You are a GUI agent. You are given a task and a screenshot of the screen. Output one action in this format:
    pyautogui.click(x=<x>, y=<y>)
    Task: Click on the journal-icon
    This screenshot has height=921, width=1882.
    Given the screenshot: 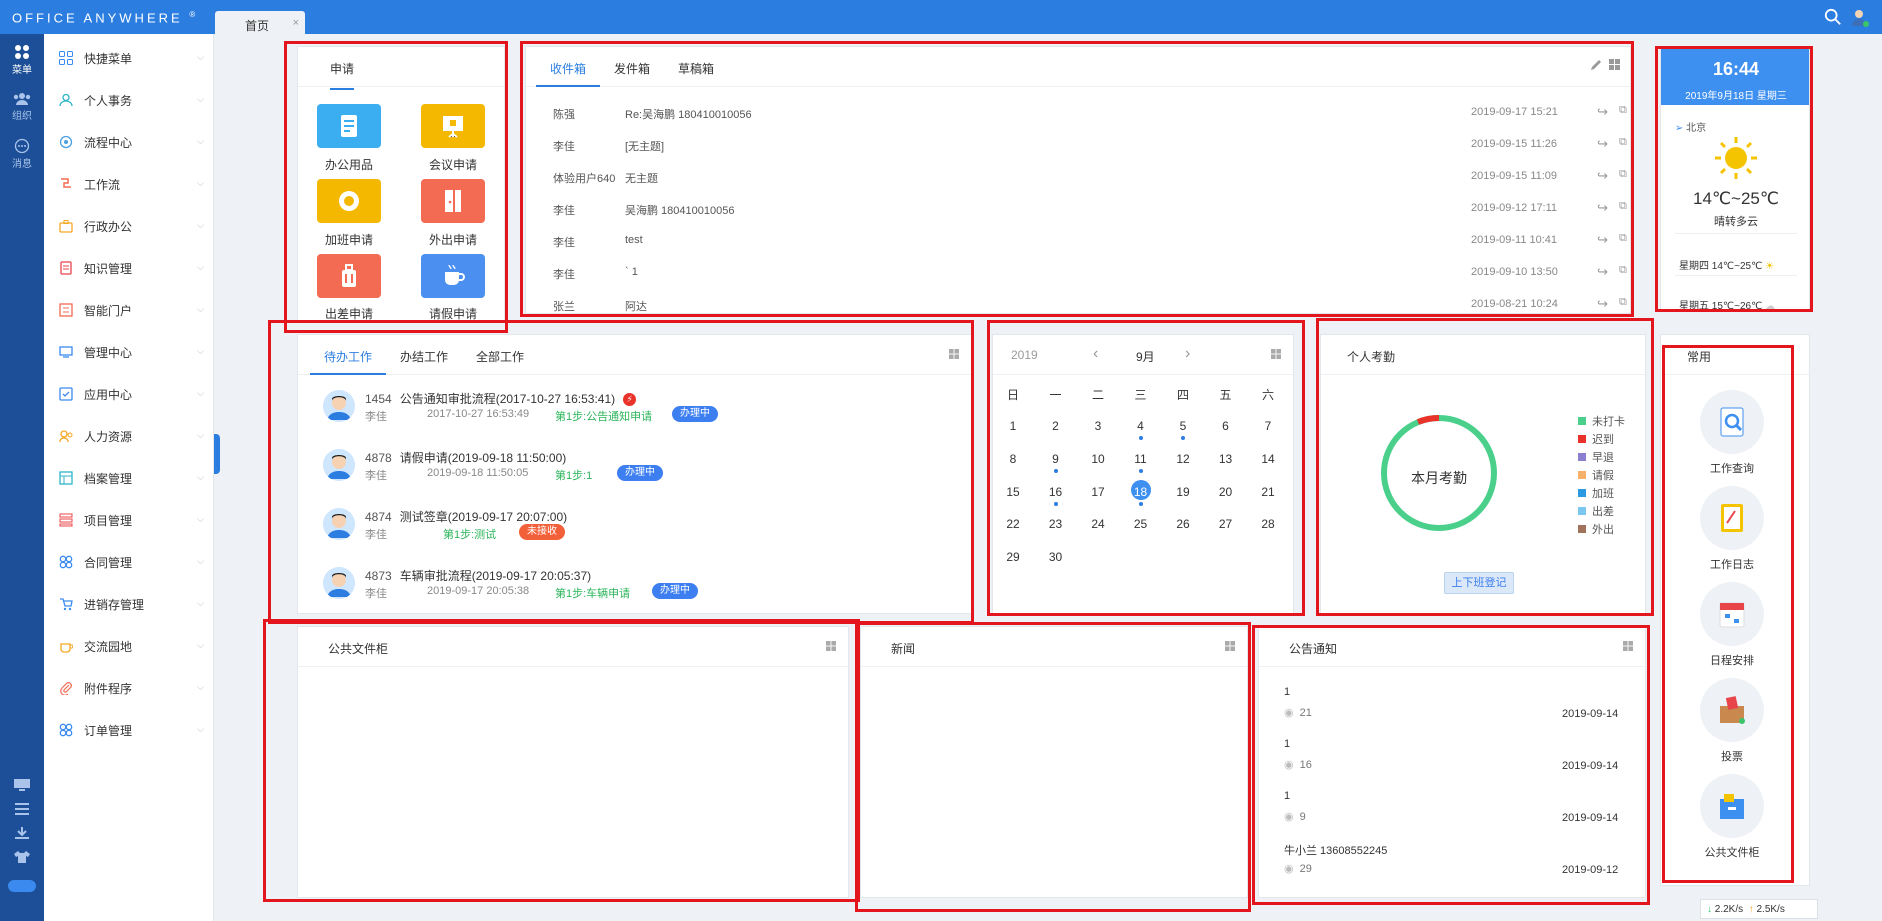 What is the action you would take?
    pyautogui.click(x=1732, y=518)
    